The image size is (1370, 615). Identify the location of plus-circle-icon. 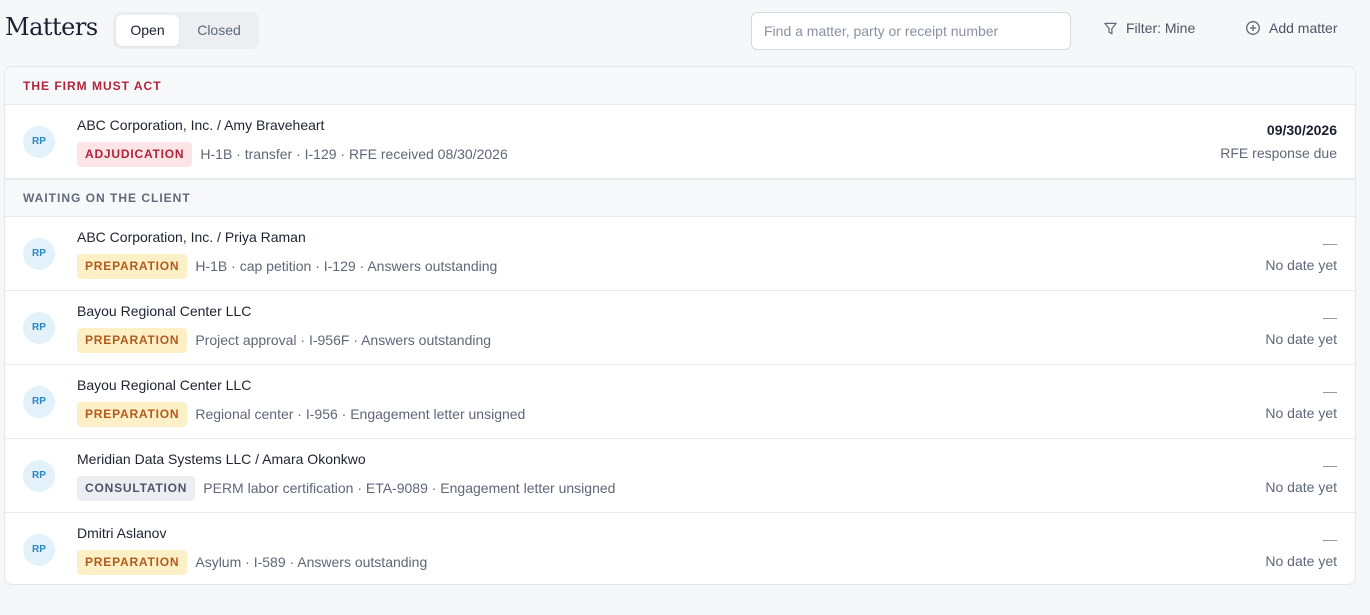
(1253, 28).